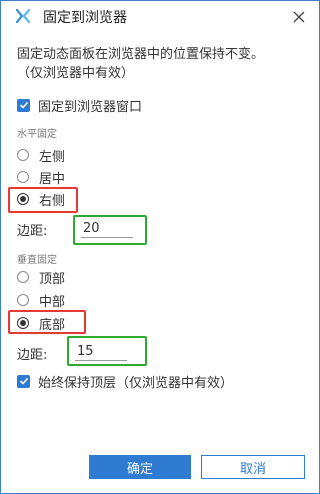 The width and height of the screenshot is (320, 494). Describe the element at coordinates (101, 351) in the screenshot. I see `vertical-margin-input` at that location.